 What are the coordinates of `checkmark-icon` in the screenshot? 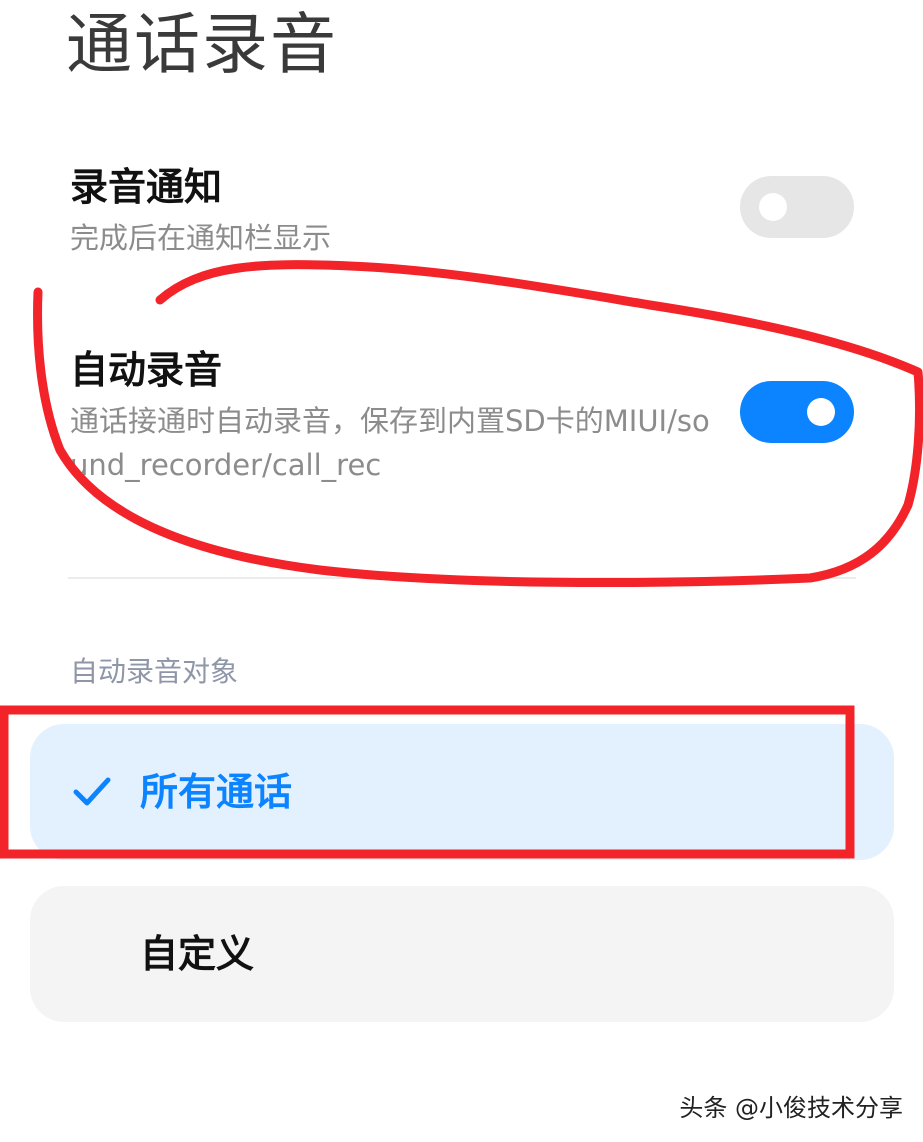 It's located at (92, 791).